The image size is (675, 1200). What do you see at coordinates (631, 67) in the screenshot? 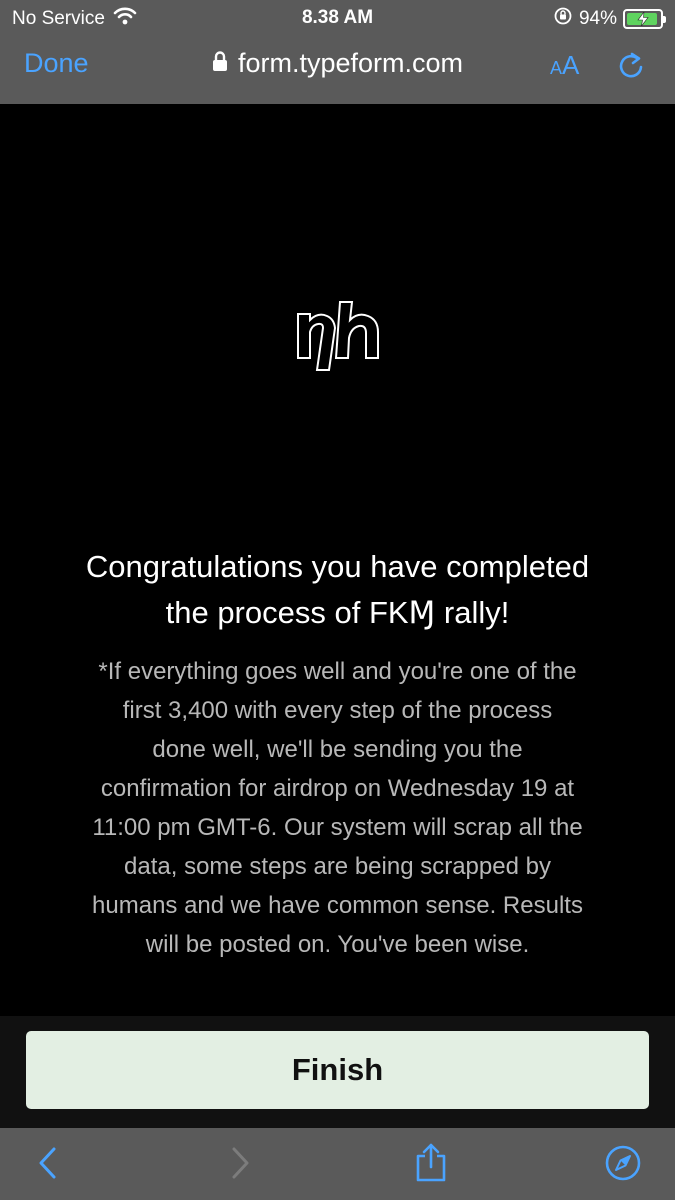
I see `reload-icon` at bounding box center [631, 67].